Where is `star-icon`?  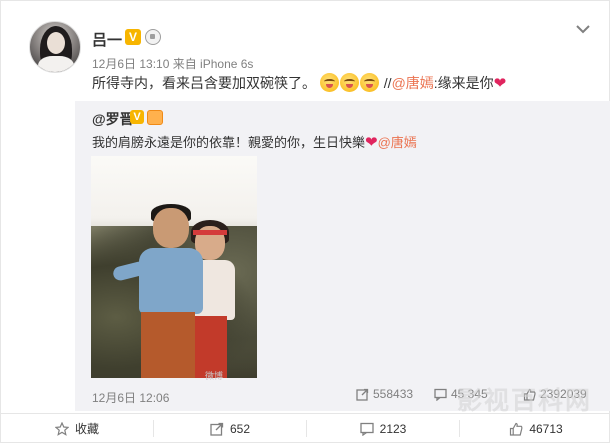 star-icon is located at coordinates (61, 428).